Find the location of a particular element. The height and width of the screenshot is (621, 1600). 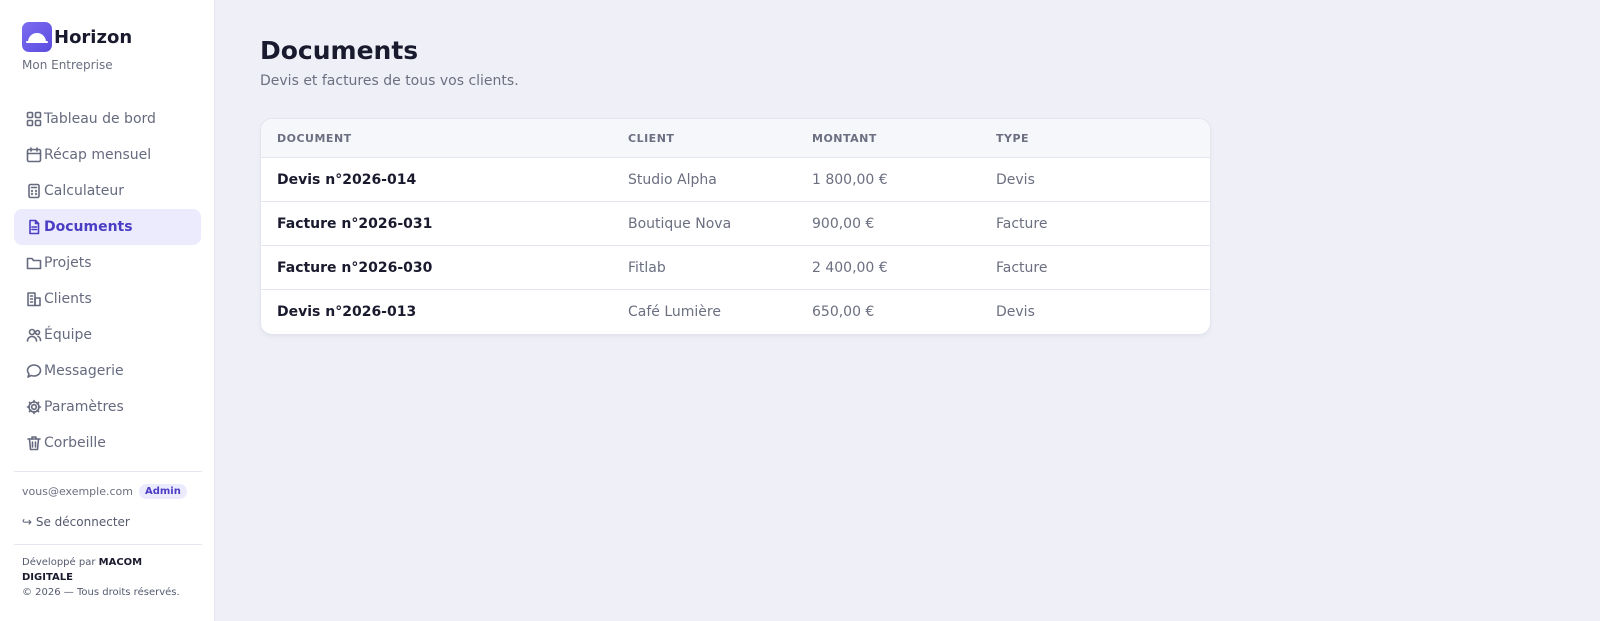

brand: Horizon is located at coordinates (77, 37).